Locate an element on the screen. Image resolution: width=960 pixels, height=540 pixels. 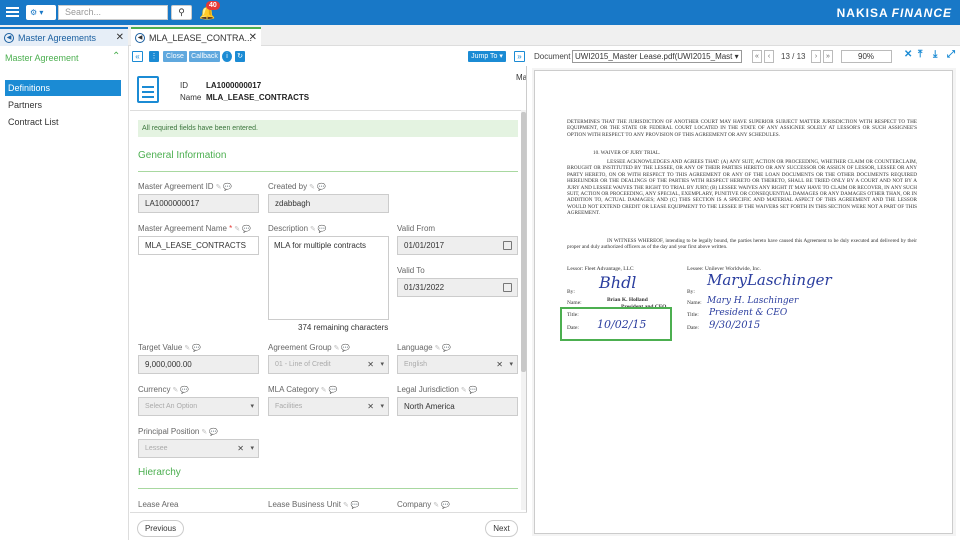
next-page-icon: › is located at coordinates (816, 56).